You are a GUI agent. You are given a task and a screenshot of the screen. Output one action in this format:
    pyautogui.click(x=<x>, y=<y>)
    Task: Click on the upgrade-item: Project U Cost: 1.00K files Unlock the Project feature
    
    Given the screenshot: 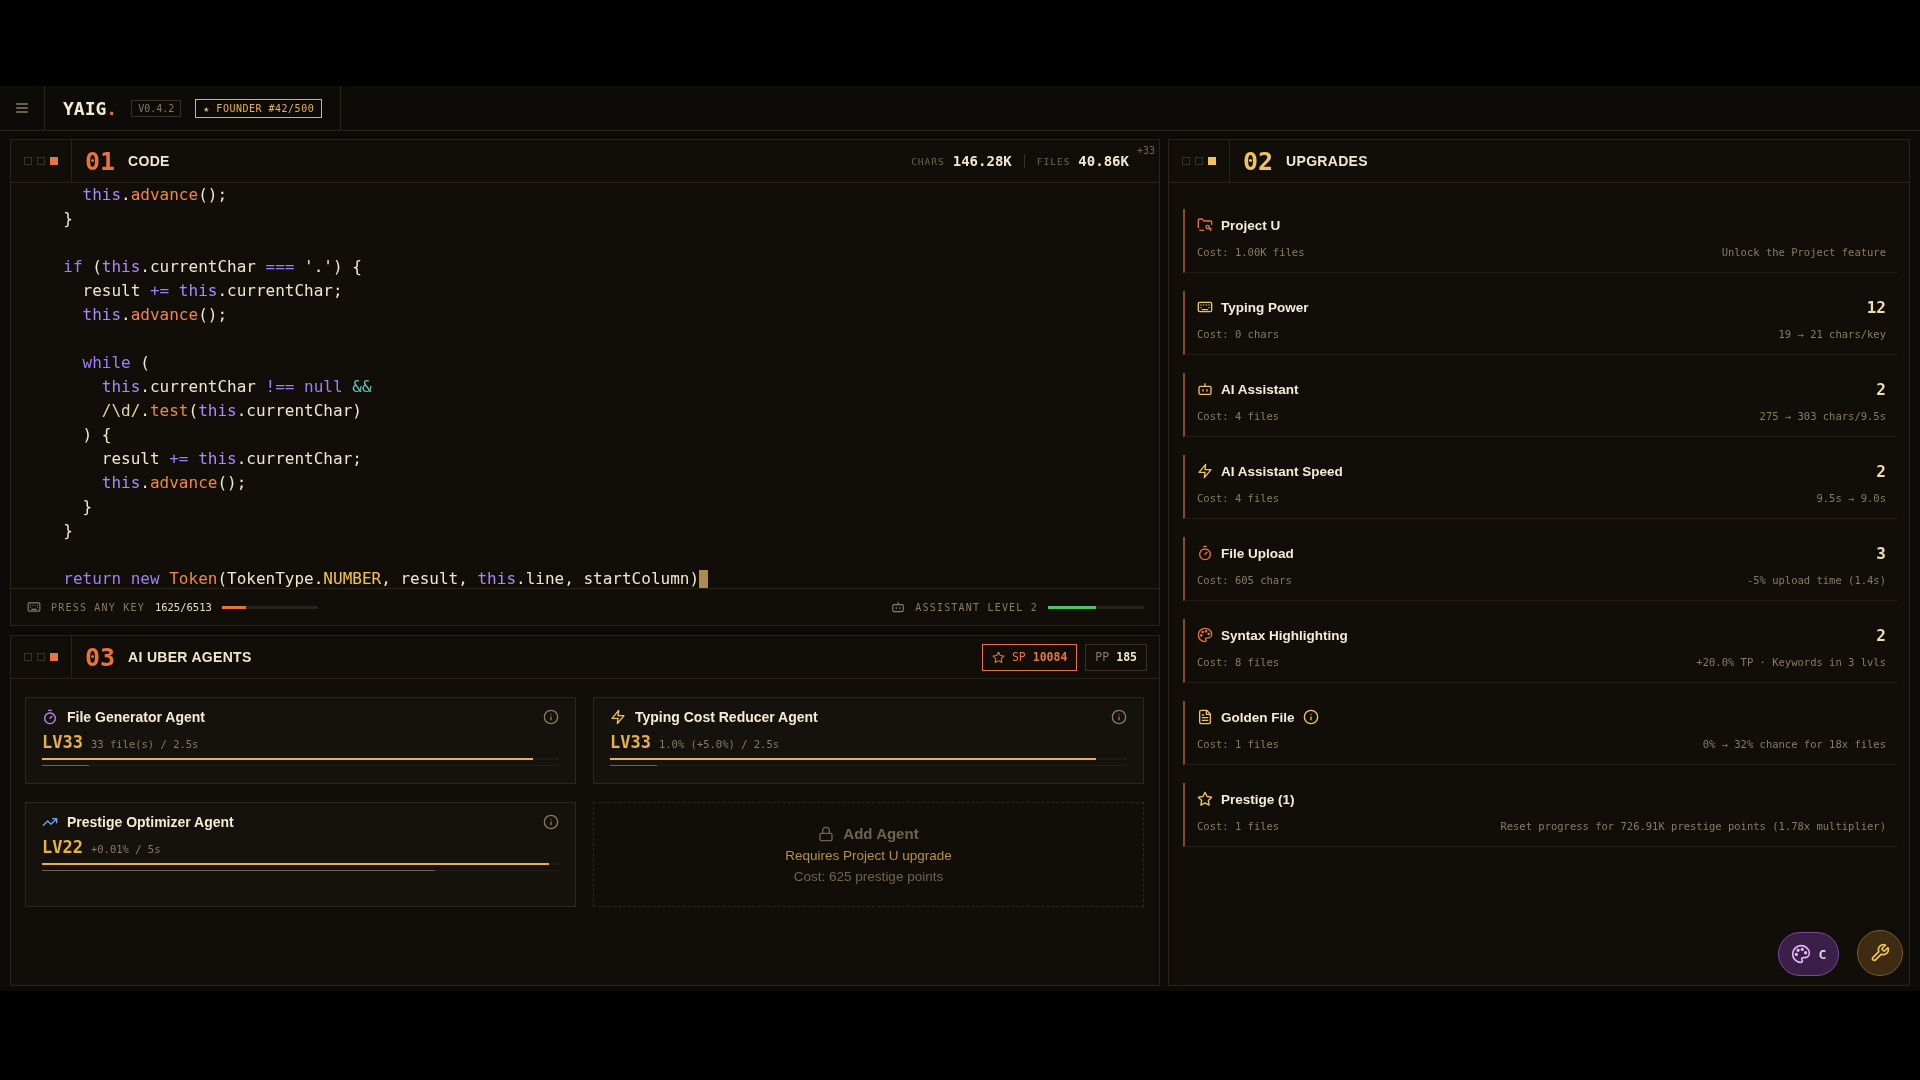 What is the action you would take?
    pyautogui.click(x=1540, y=241)
    